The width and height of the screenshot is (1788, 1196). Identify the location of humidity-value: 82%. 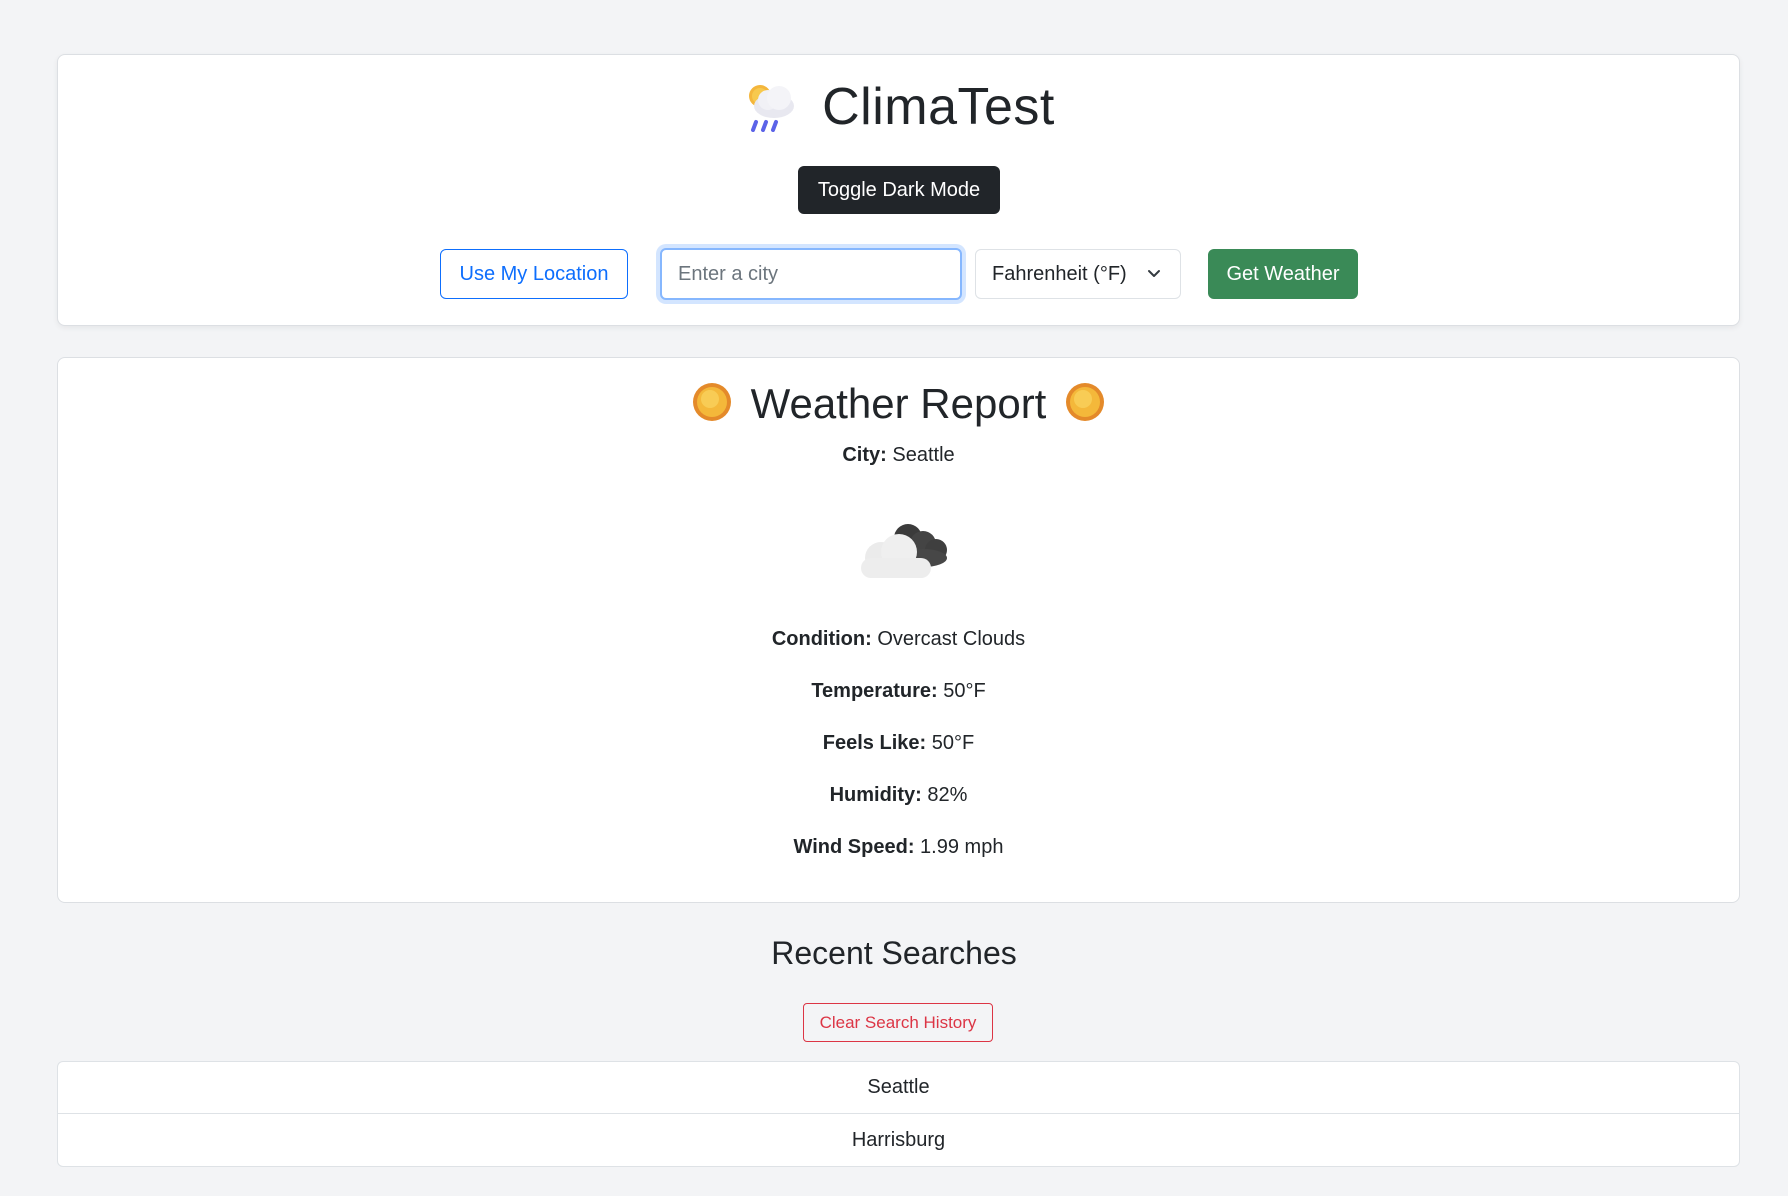
(947, 795).